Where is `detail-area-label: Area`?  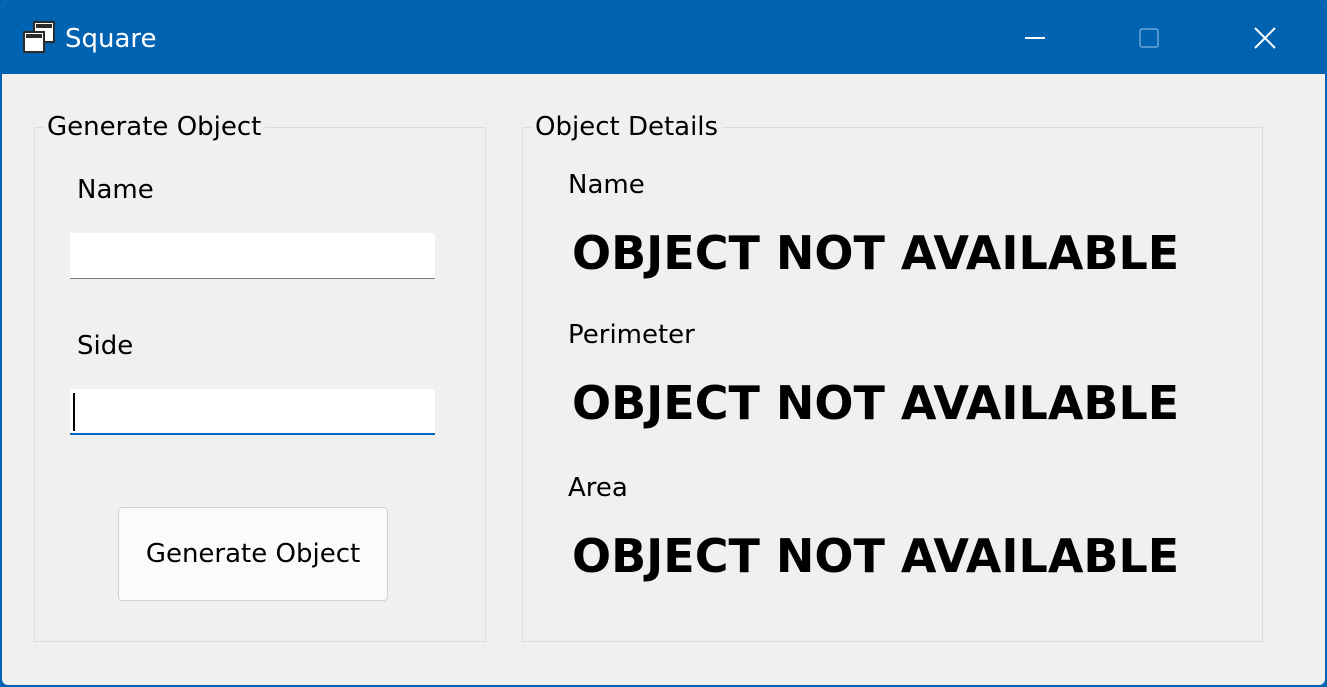 detail-area-label: Area is located at coordinates (598, 488).